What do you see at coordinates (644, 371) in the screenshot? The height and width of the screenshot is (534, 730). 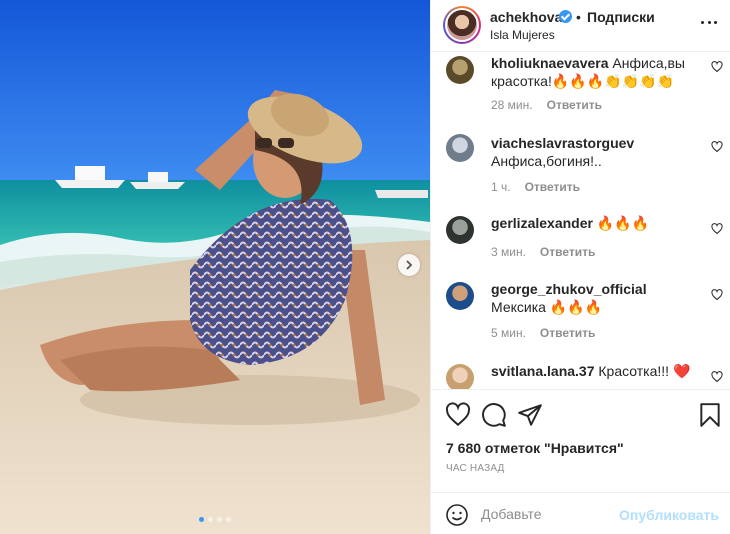 I see `comment-text: Красотка!!! ❤️` at bounding box center [644, 371].